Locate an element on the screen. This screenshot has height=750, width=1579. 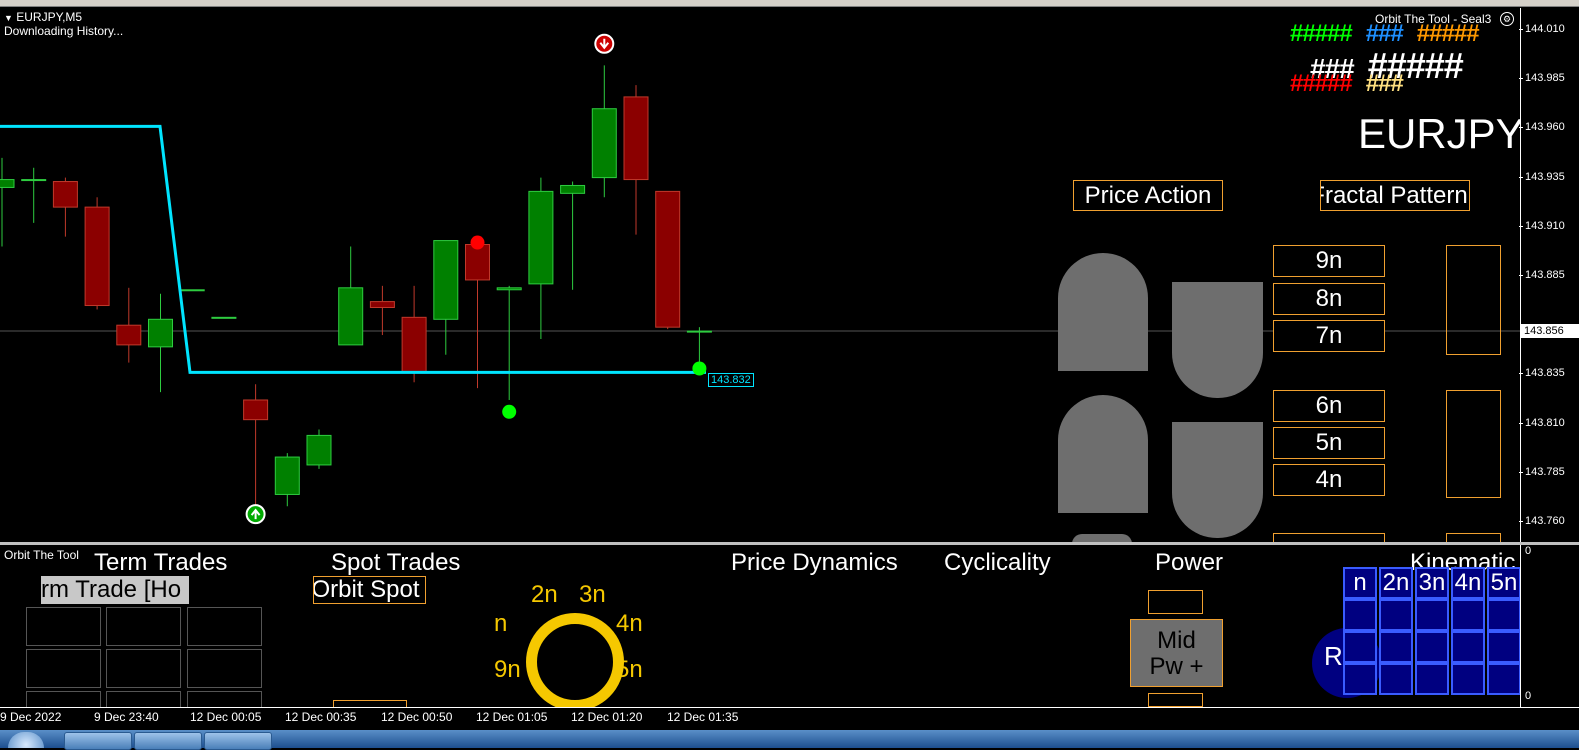
time-tick: 9 Dec 2022 is located at coordinates (31, 717).